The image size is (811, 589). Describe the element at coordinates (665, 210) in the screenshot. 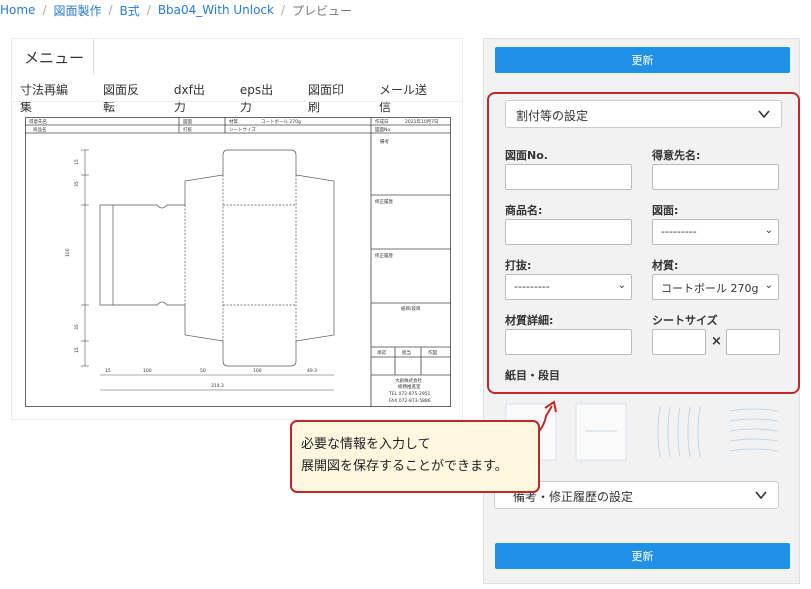

I see `drawing-label: 図面:` at that location.